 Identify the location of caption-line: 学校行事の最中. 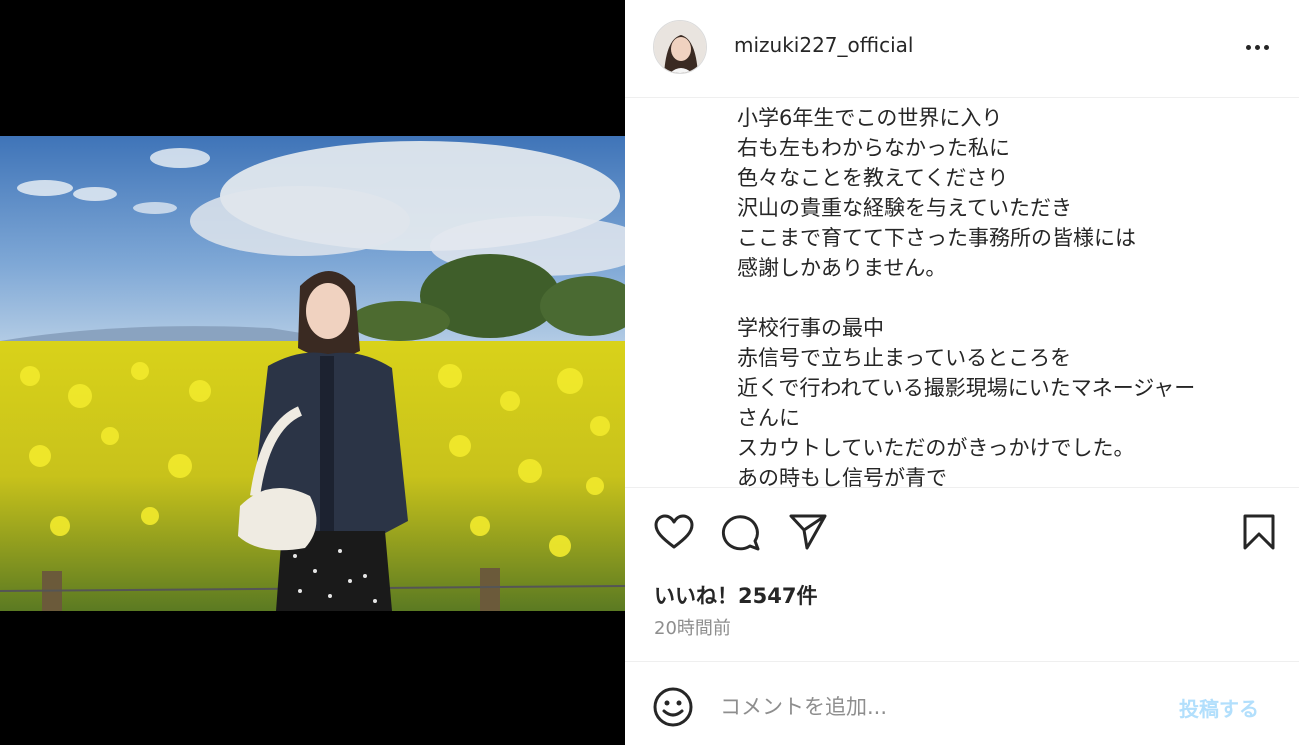
(810, 328).